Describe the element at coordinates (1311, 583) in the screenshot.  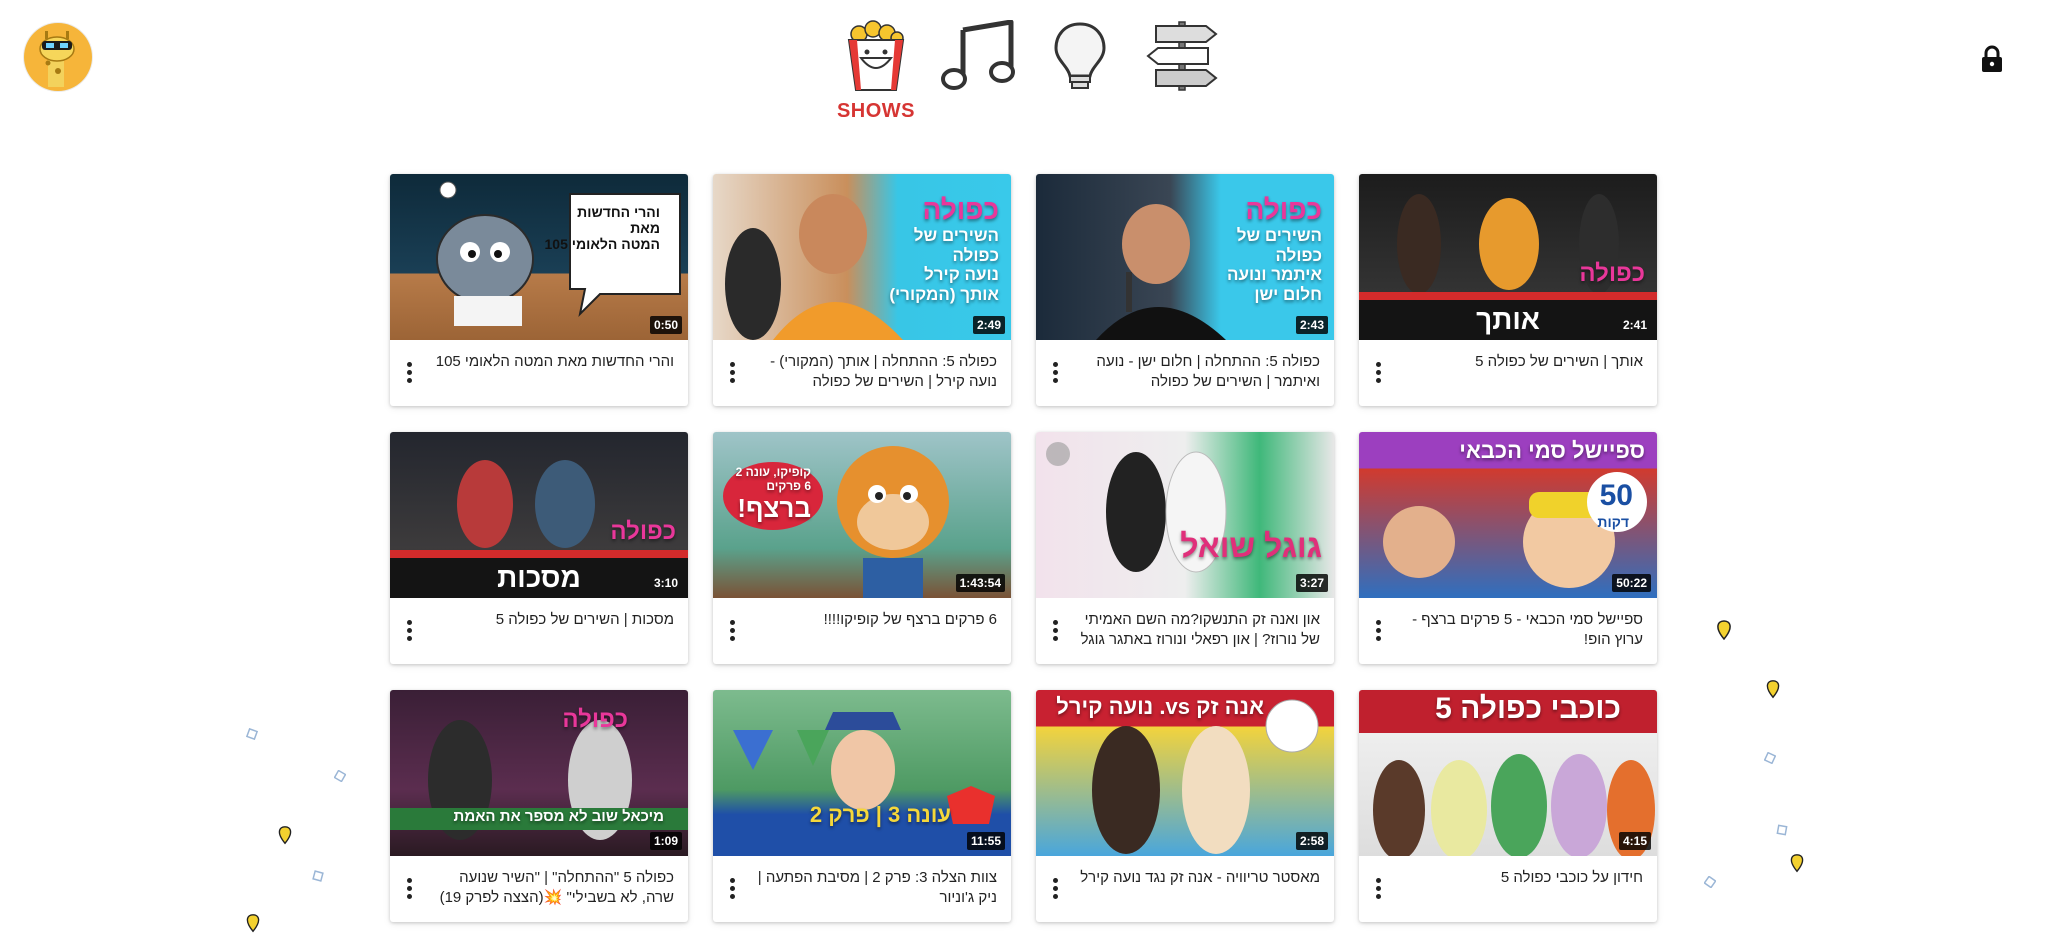
I see `duration-badge: 3:27` at that location.